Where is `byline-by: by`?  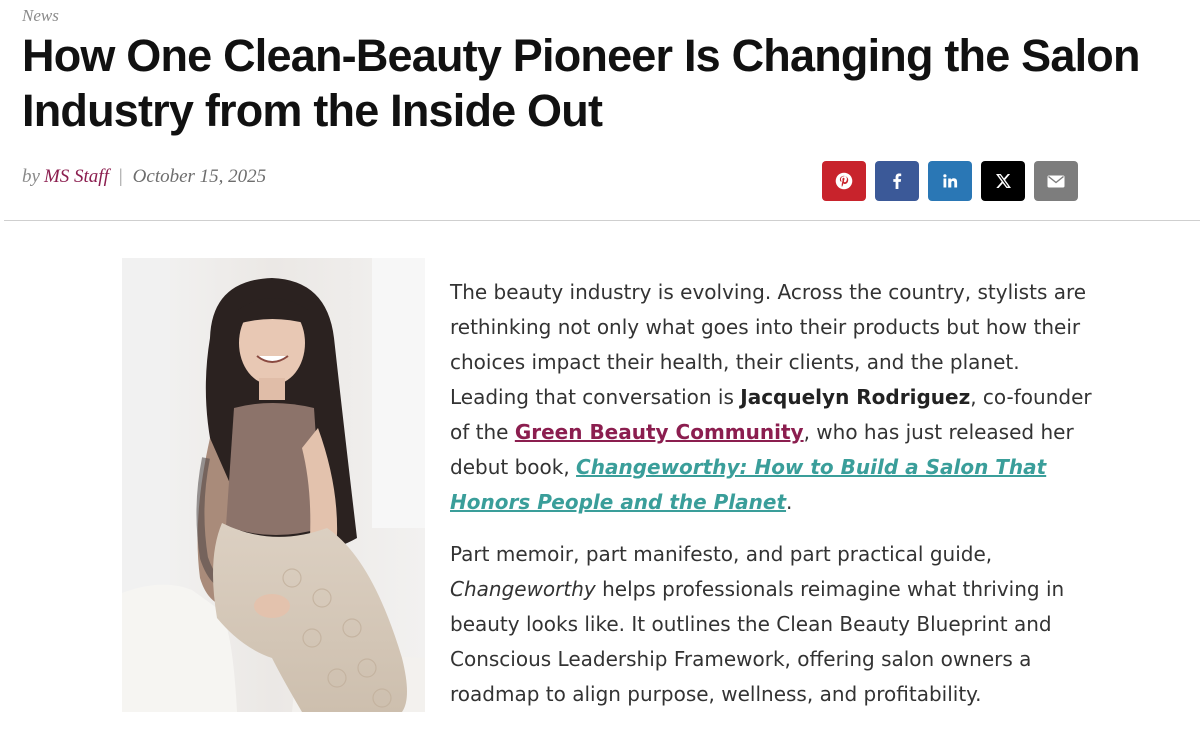 byline-by: by is located at coordinates (31, 176).